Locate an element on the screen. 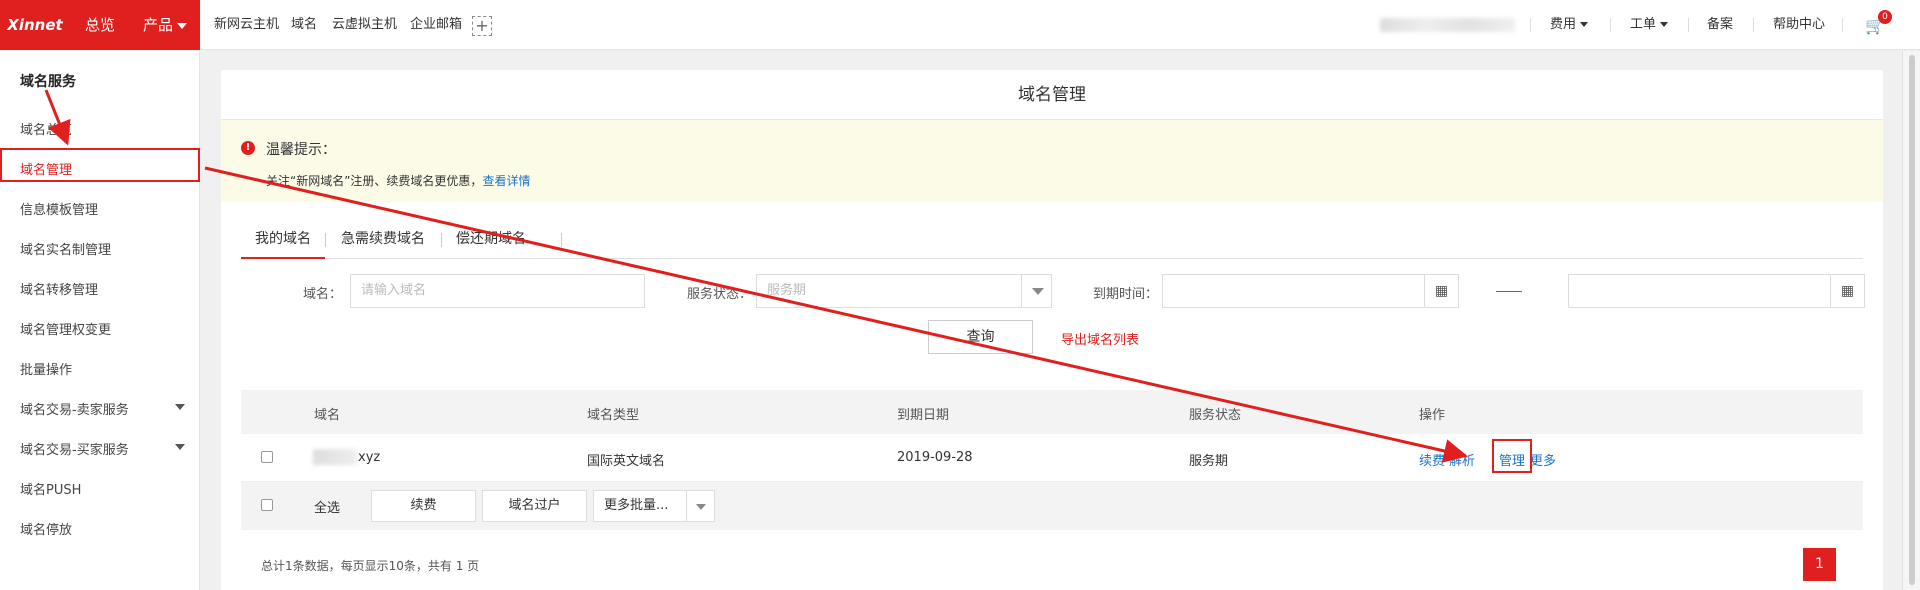 Image resolution: width=1920 pixels, height=590 pixels. resolve-link: 解析 is located at coordinates (1462, 459).